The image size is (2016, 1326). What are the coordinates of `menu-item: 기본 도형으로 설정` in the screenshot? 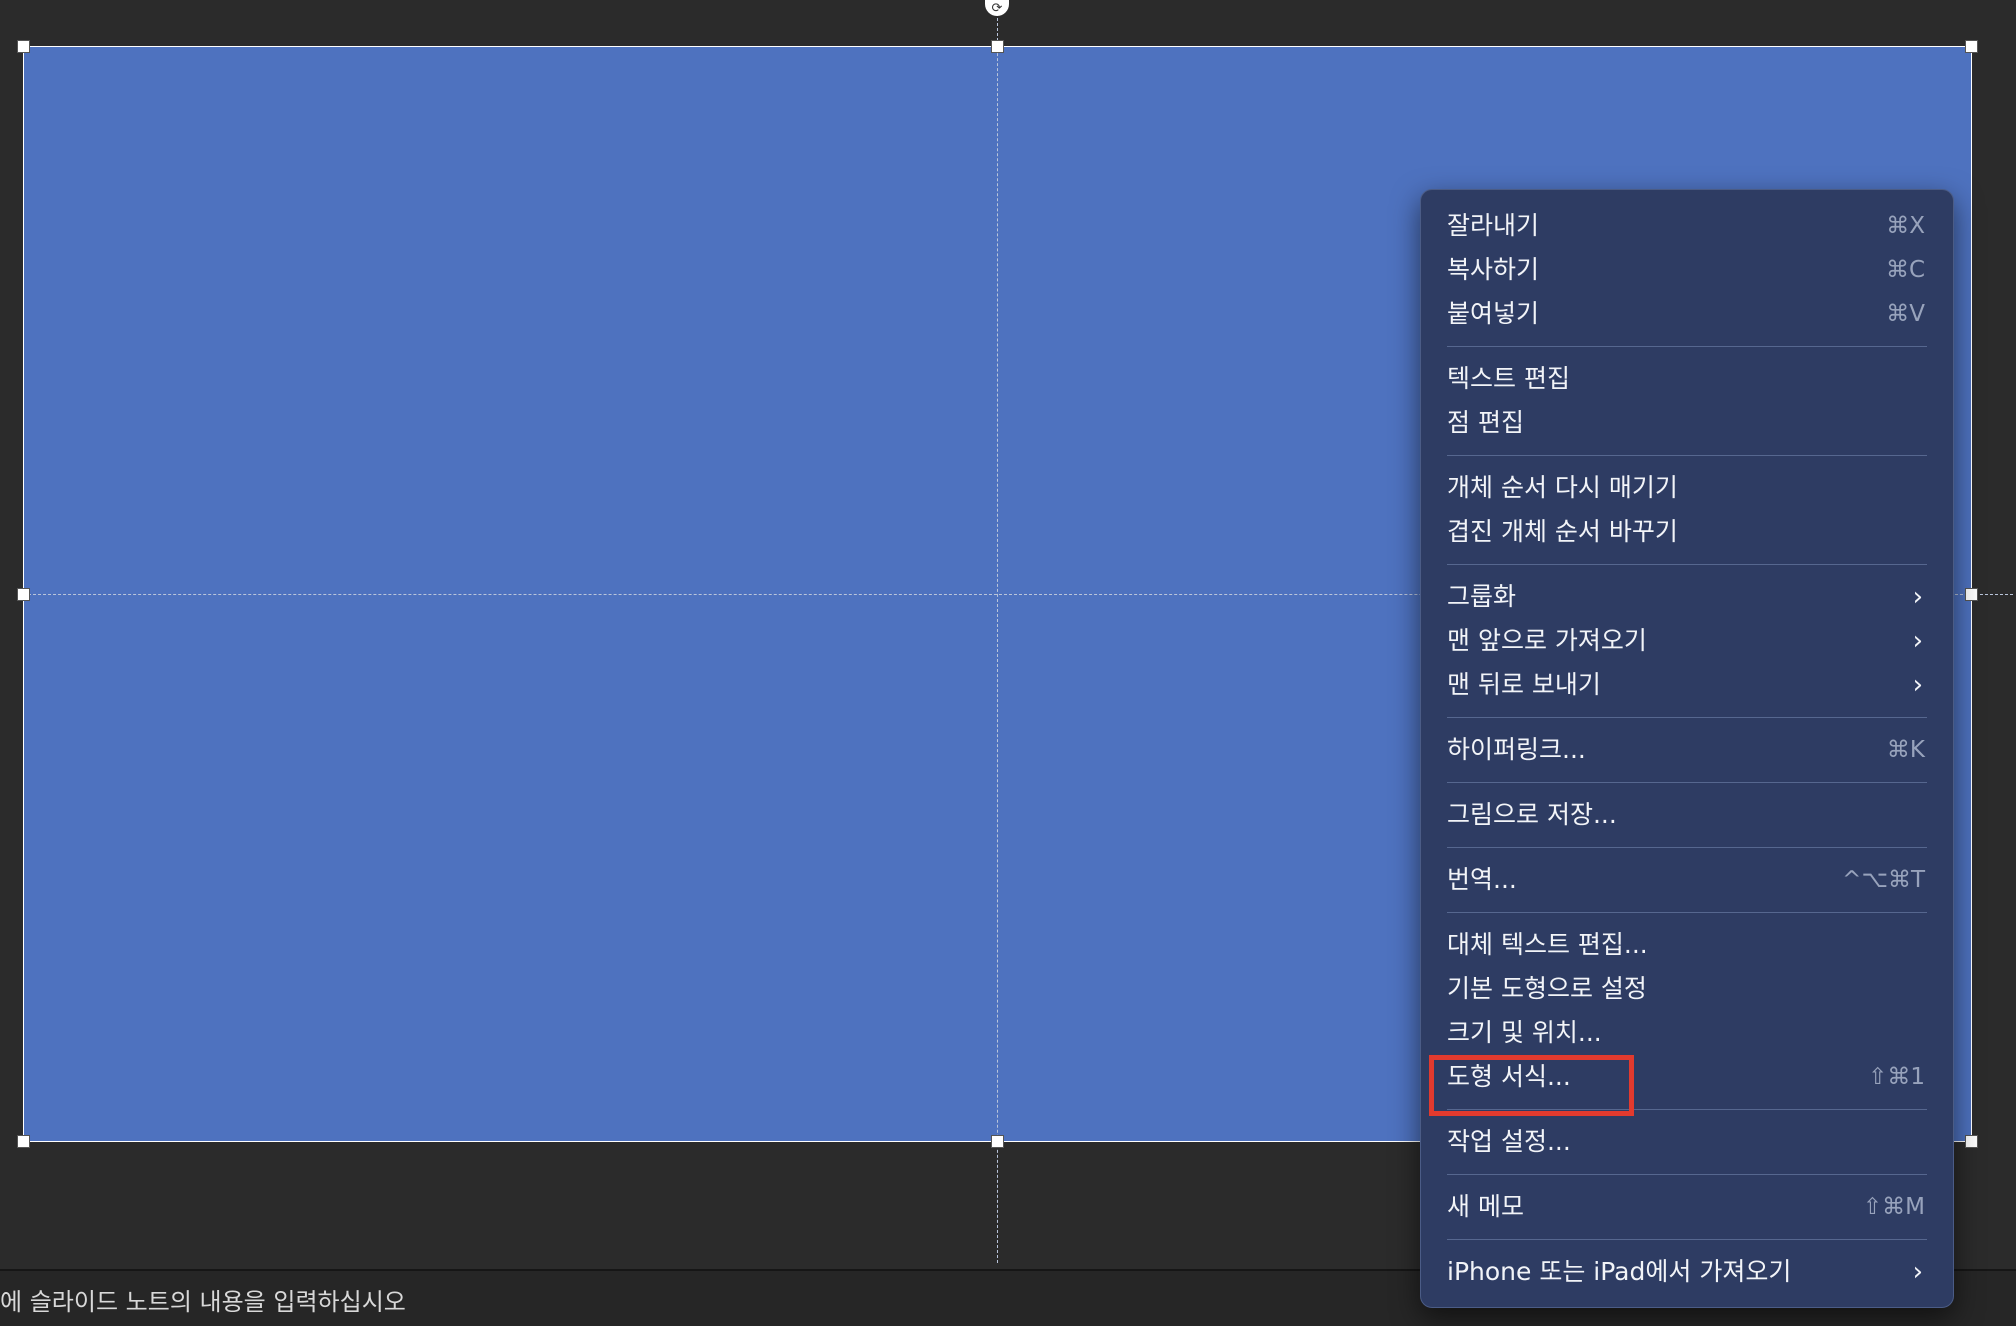 It's located at (1687, 989).